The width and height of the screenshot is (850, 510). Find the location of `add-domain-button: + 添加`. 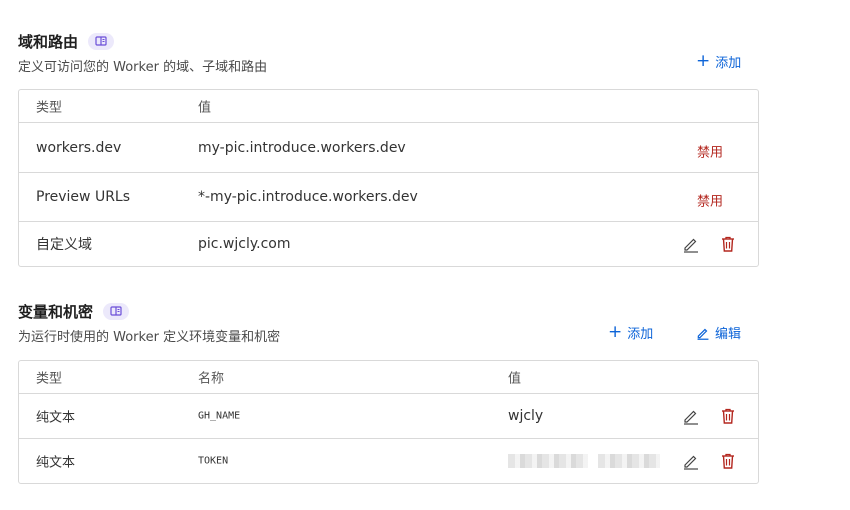

add-domain-button: + 添加 is located at coordinates (719, 61).